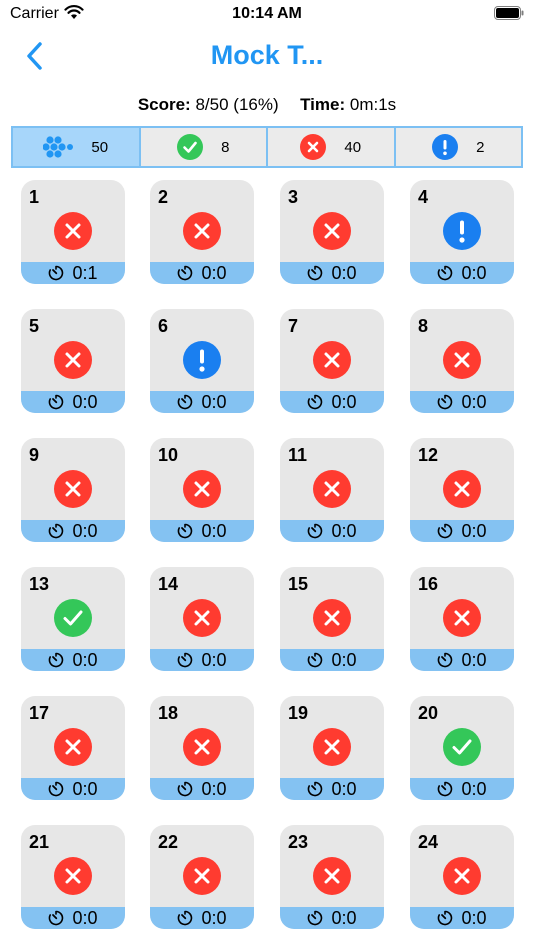 This screenshot has height=950, width=534. I want to click on question-number: 16, so click(428, 584).